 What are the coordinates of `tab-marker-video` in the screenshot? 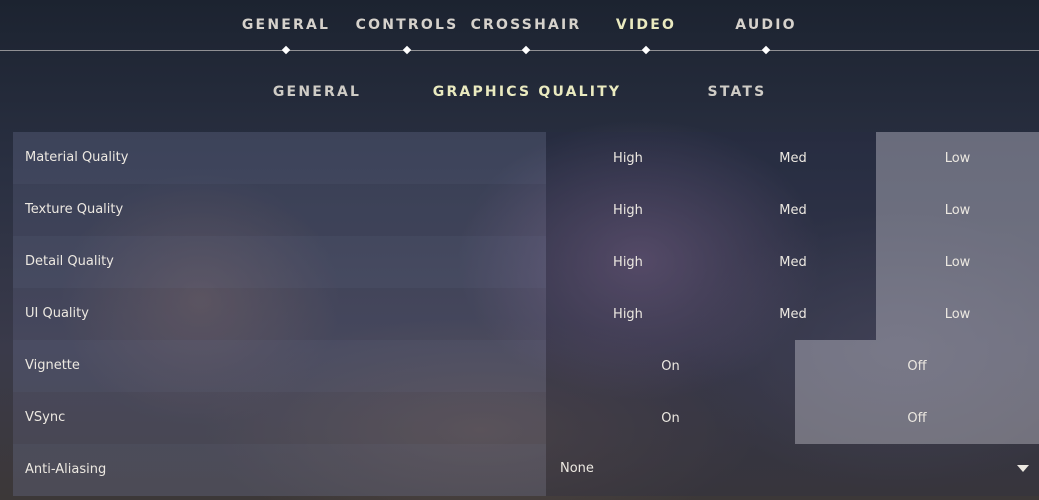 It's located at (646, 50).